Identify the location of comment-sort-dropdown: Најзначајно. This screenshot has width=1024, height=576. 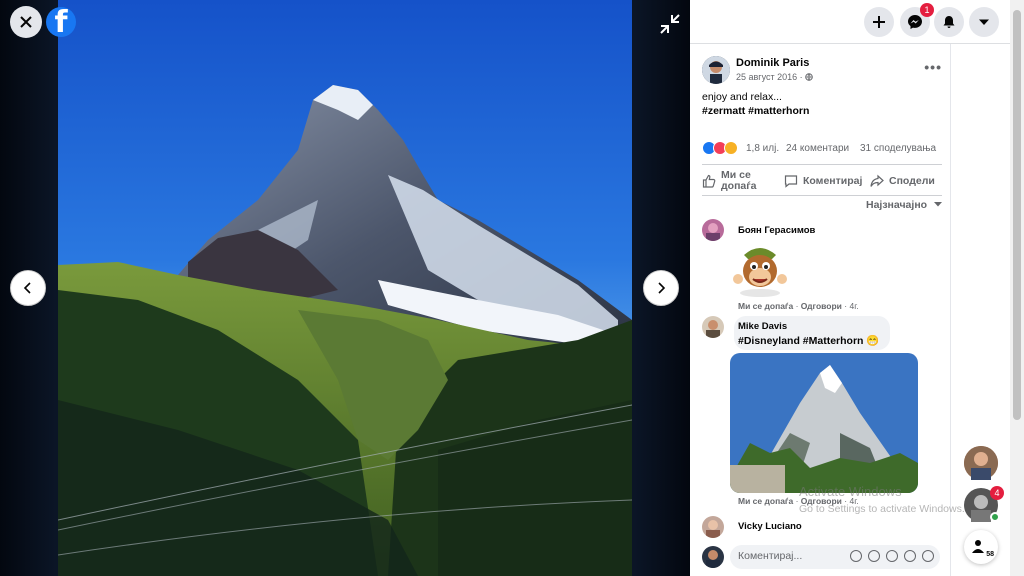
(904, 205).